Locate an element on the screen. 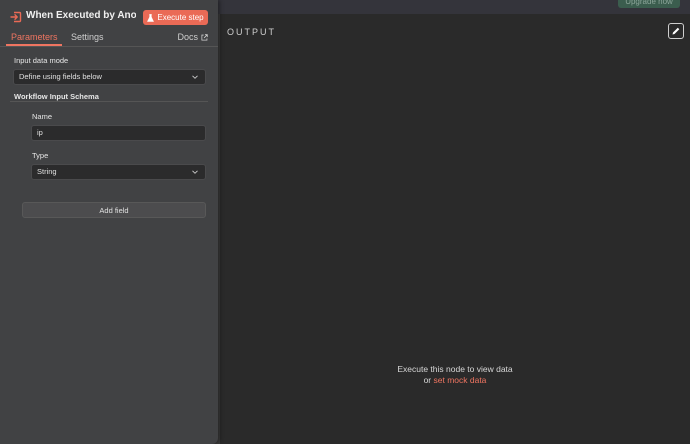  sign-in-icon is located at coordinates (16, 17).